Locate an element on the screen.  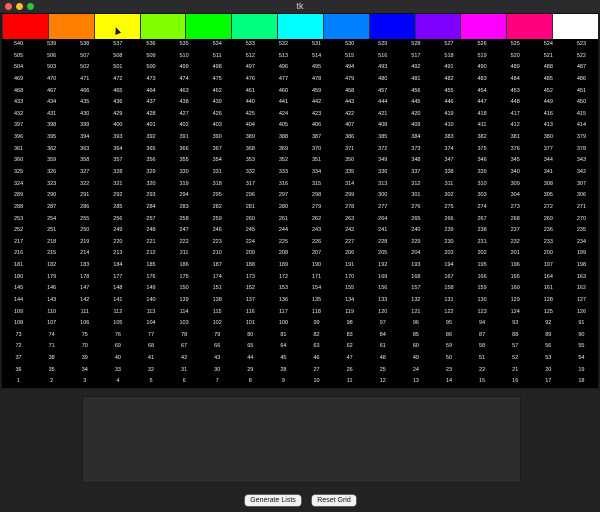
grid-cell: 276 is located at coordinates (415, 208).